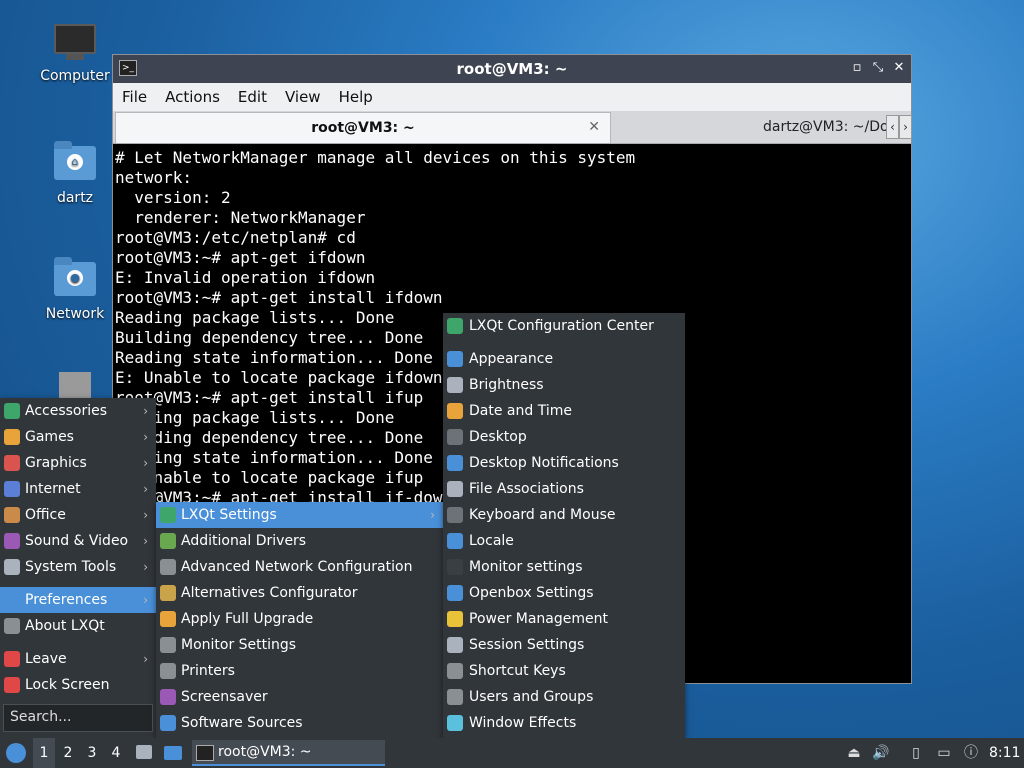 The height and width of the screenshot is (768, 1024). Describe the element at coordinates (825, 127) in the screenshot. I see `tab-label: dartz@VM3: ~/Do` at that location.